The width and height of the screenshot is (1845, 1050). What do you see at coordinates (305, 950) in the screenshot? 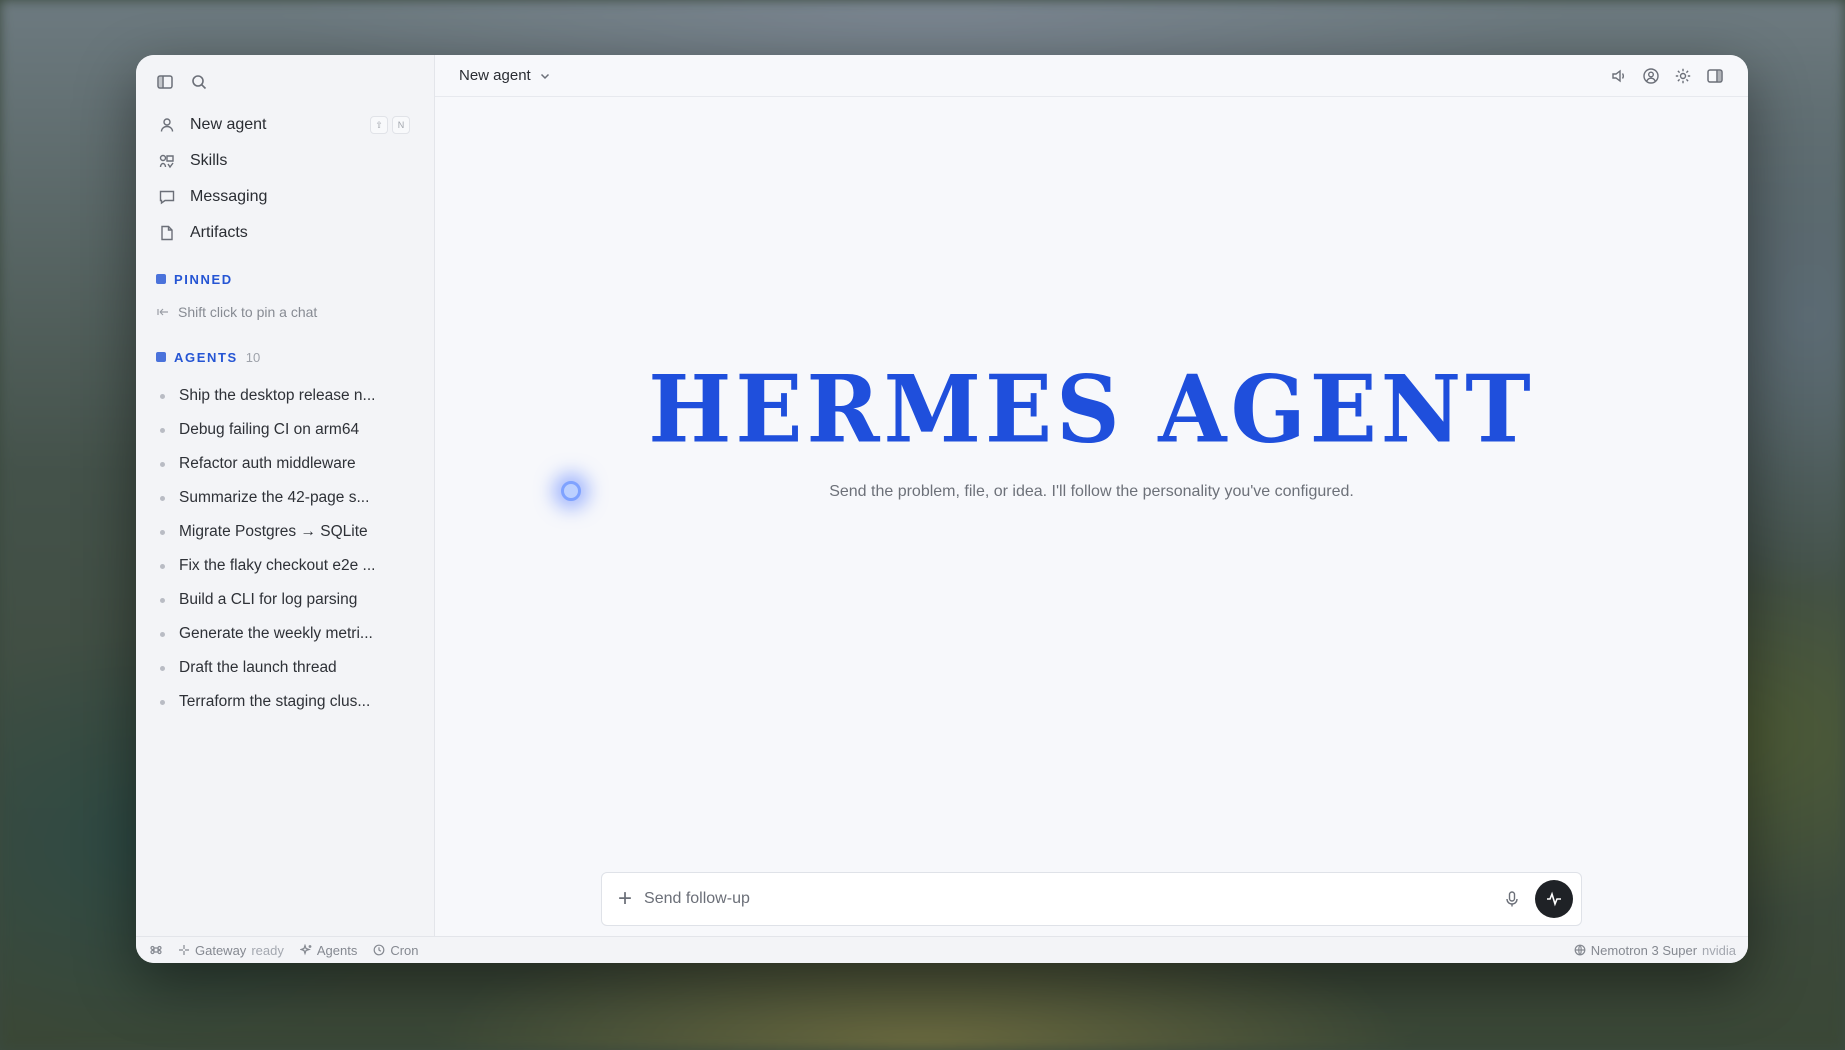
I see `agents-sparkle-icon` at bounding box center [305, 950].